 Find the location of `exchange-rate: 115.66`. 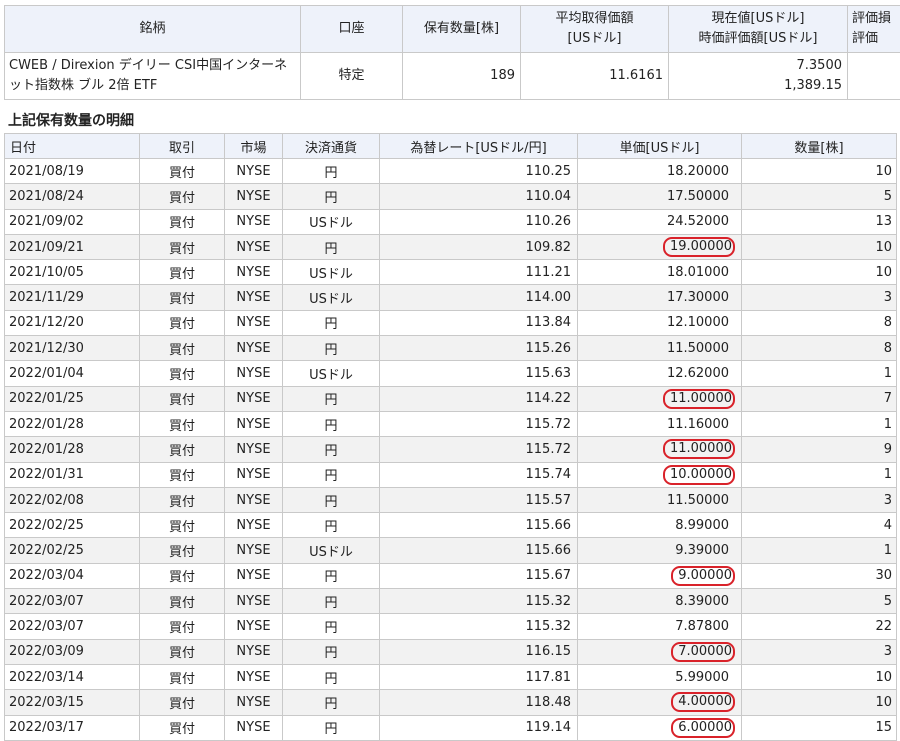

exchange-rate: 115.66 is located at coordinates (549, 550).